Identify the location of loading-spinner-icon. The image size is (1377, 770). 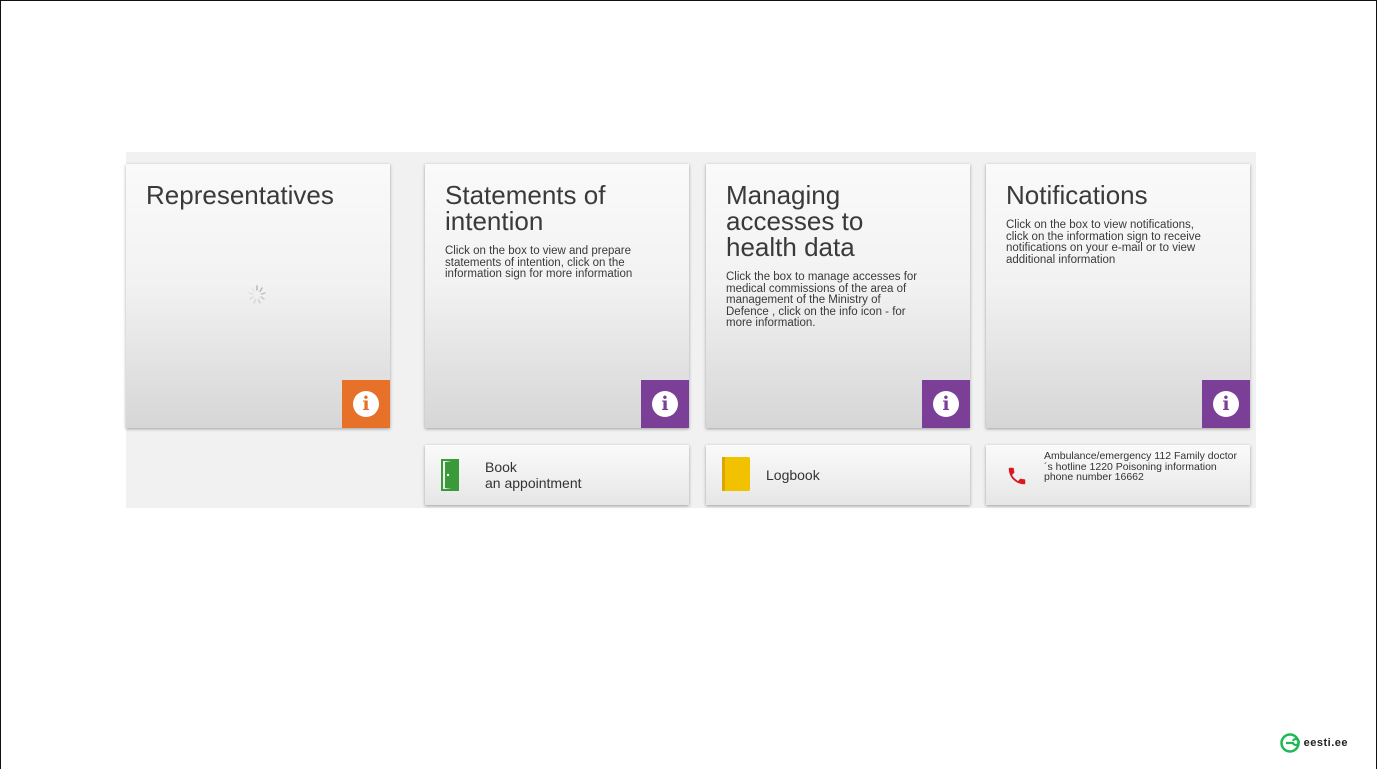
(257, 294).